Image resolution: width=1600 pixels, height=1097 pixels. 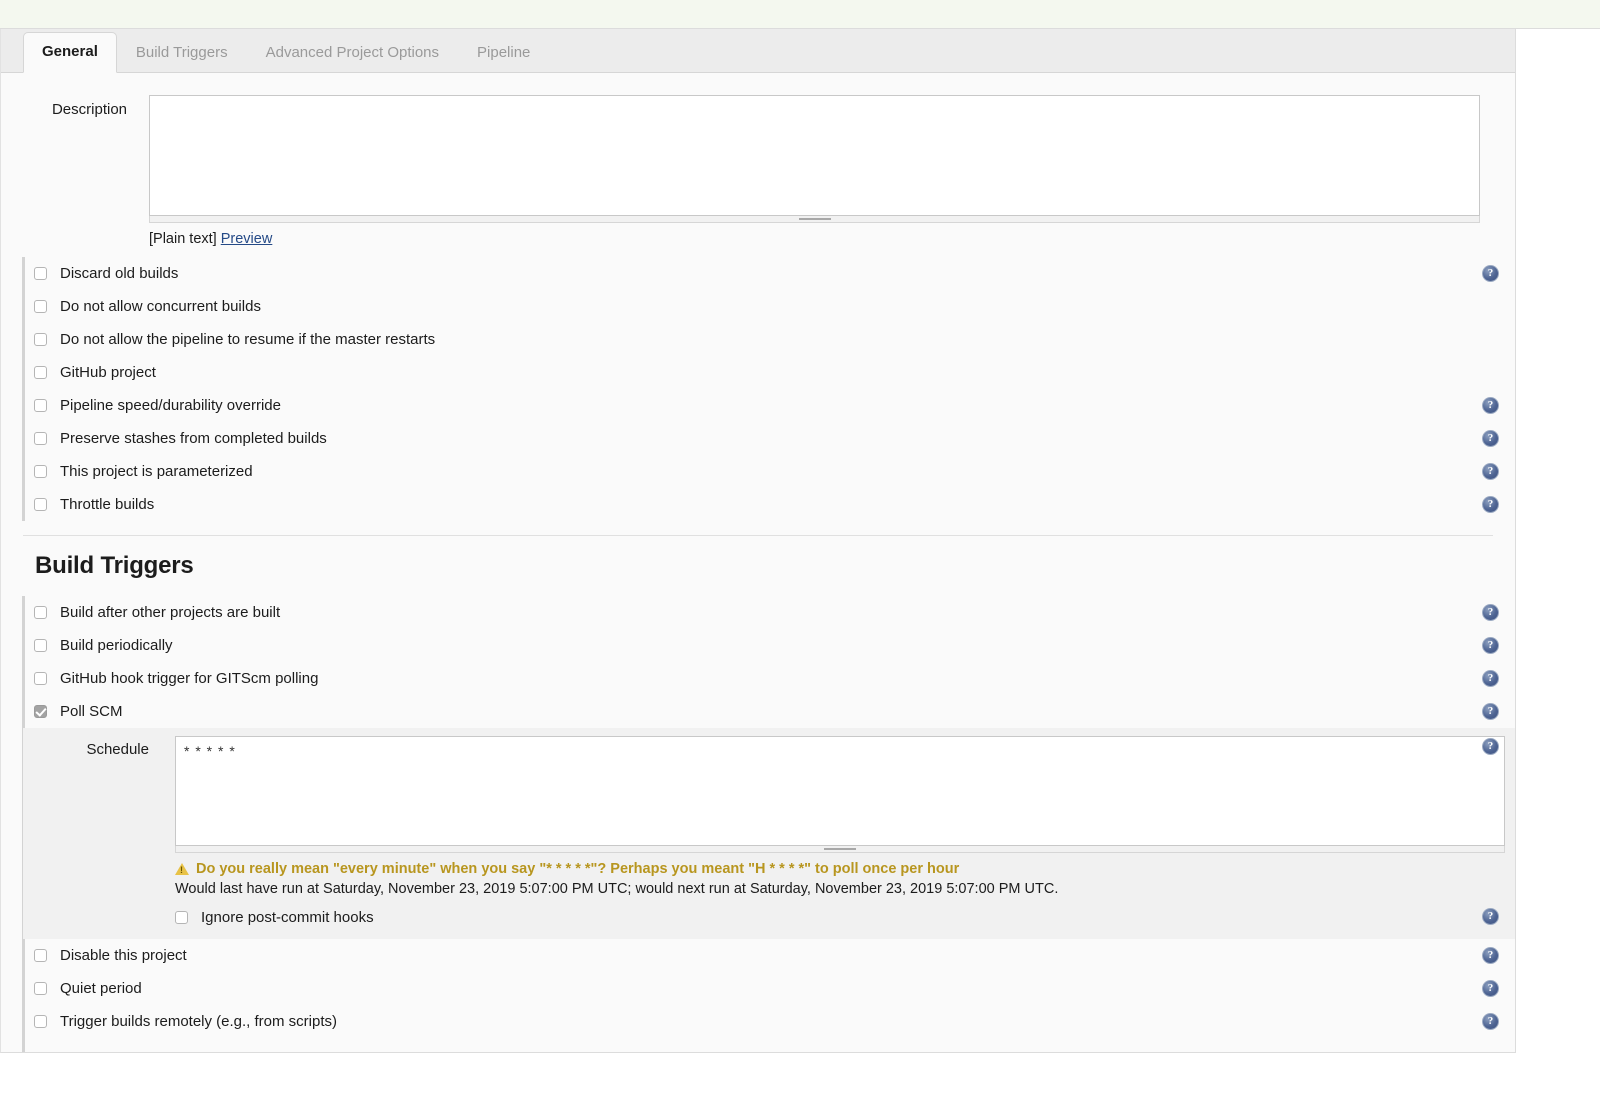 I want to click on checkbox-build-after-other-projects-are-built, so click(x=40, y=612).